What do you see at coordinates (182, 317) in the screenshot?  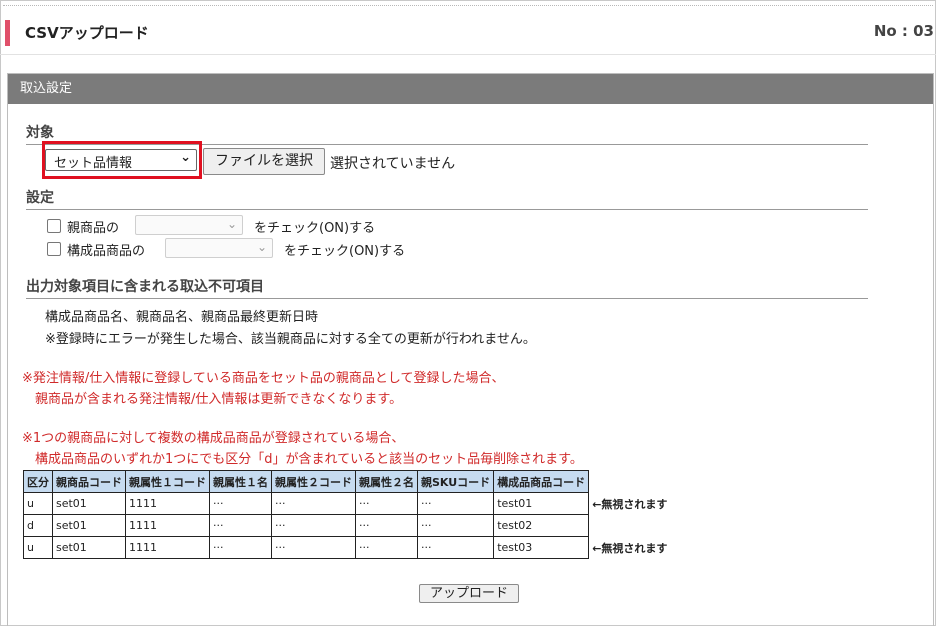 I see `excluded-items: 構成品商品名、親商品名、親商品最終更新日時` at bounding box center [182, 317].